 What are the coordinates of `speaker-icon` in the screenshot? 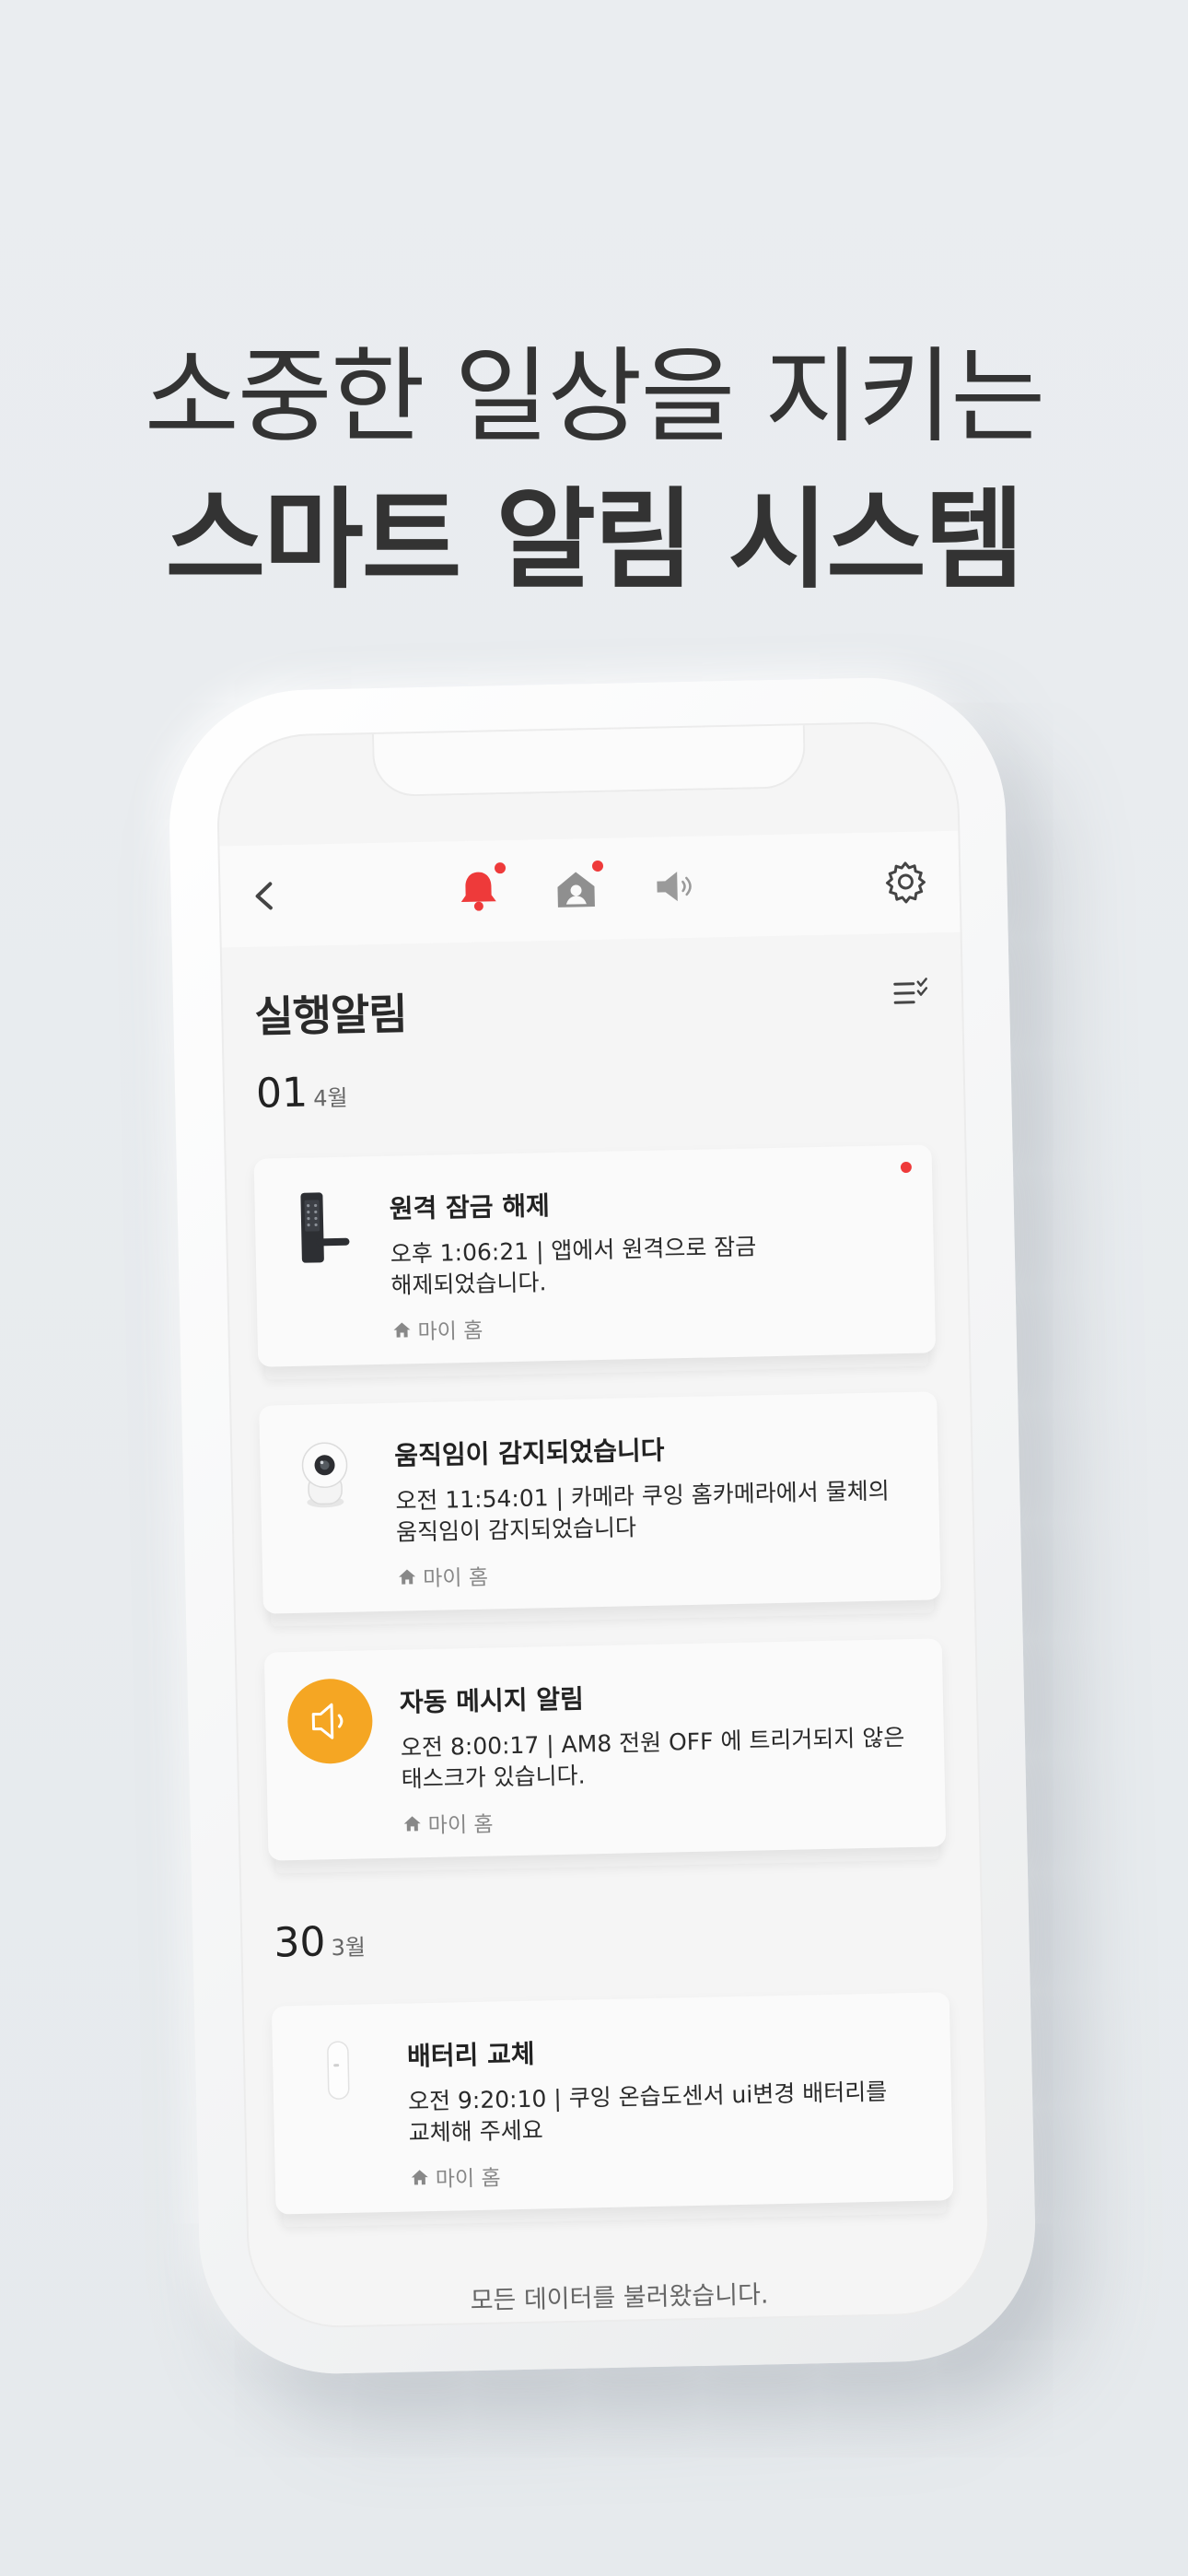 It's located at (674, 887).